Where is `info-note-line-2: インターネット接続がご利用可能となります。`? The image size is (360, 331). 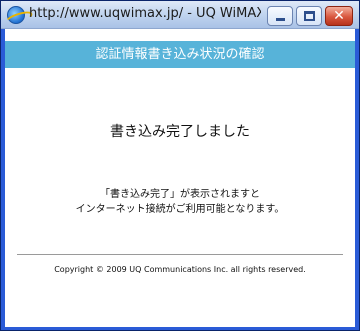
info-note-line-2: インターネット接続がご利用可能となります。 is located at coordinates (180, 209).